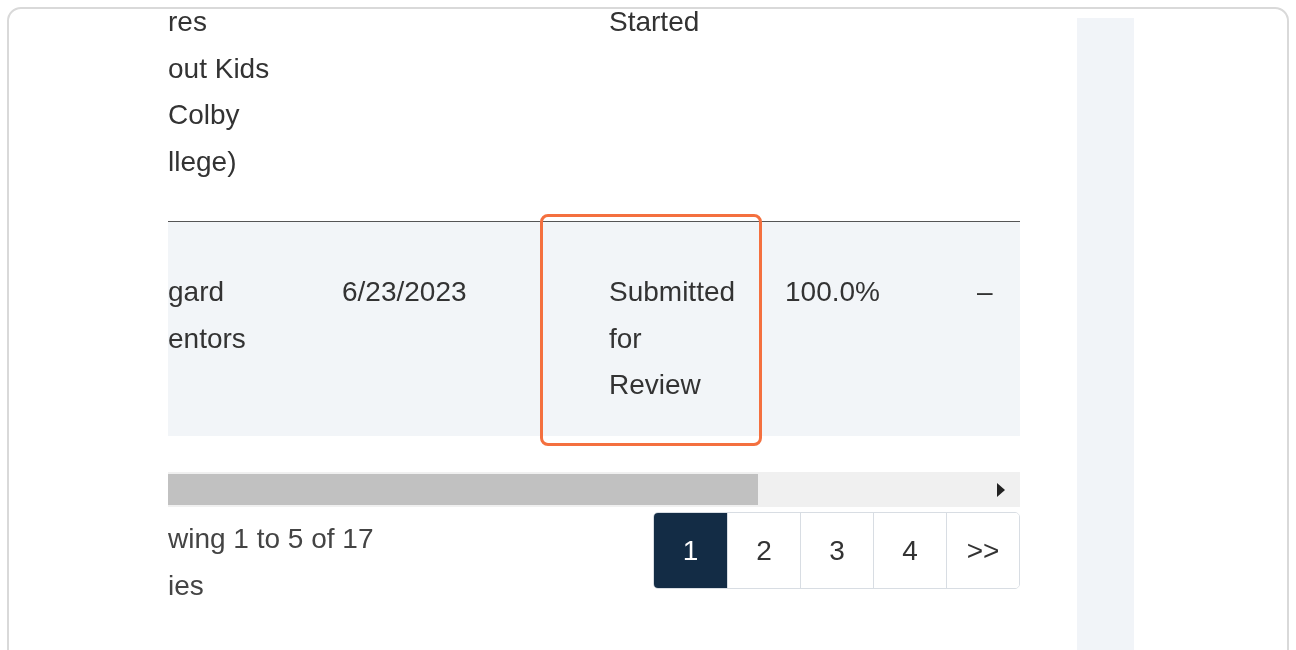 The image size is (1296, 650). I want to click on table-cell-text: –, so click(985, 292).